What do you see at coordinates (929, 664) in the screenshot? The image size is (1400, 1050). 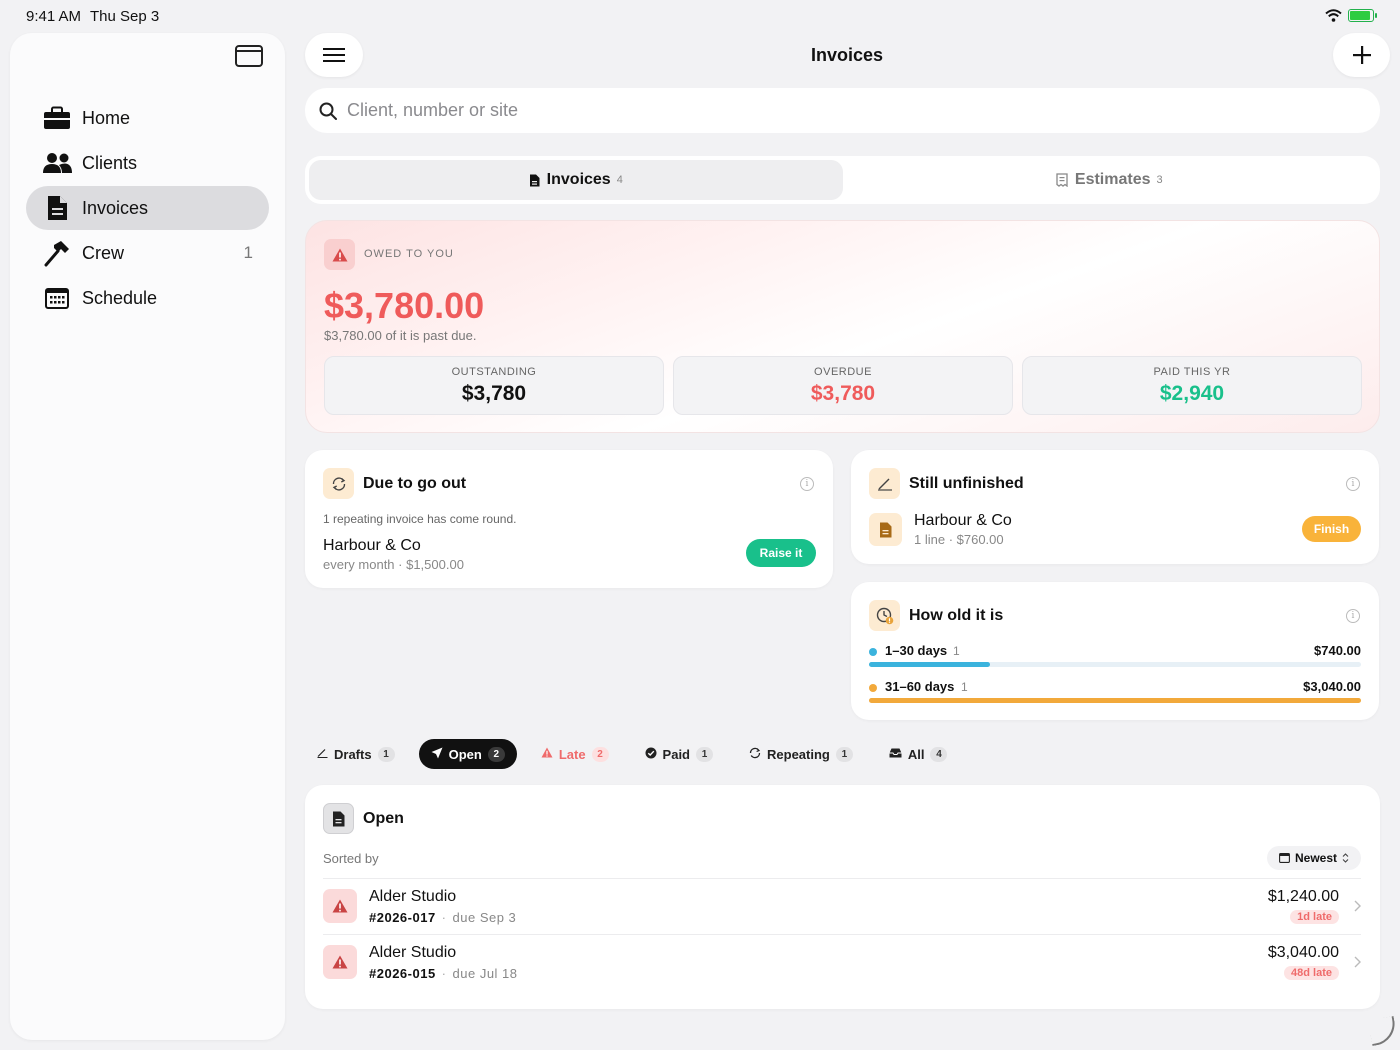 I see `bucket-bar` at bounding box center [929, 664].